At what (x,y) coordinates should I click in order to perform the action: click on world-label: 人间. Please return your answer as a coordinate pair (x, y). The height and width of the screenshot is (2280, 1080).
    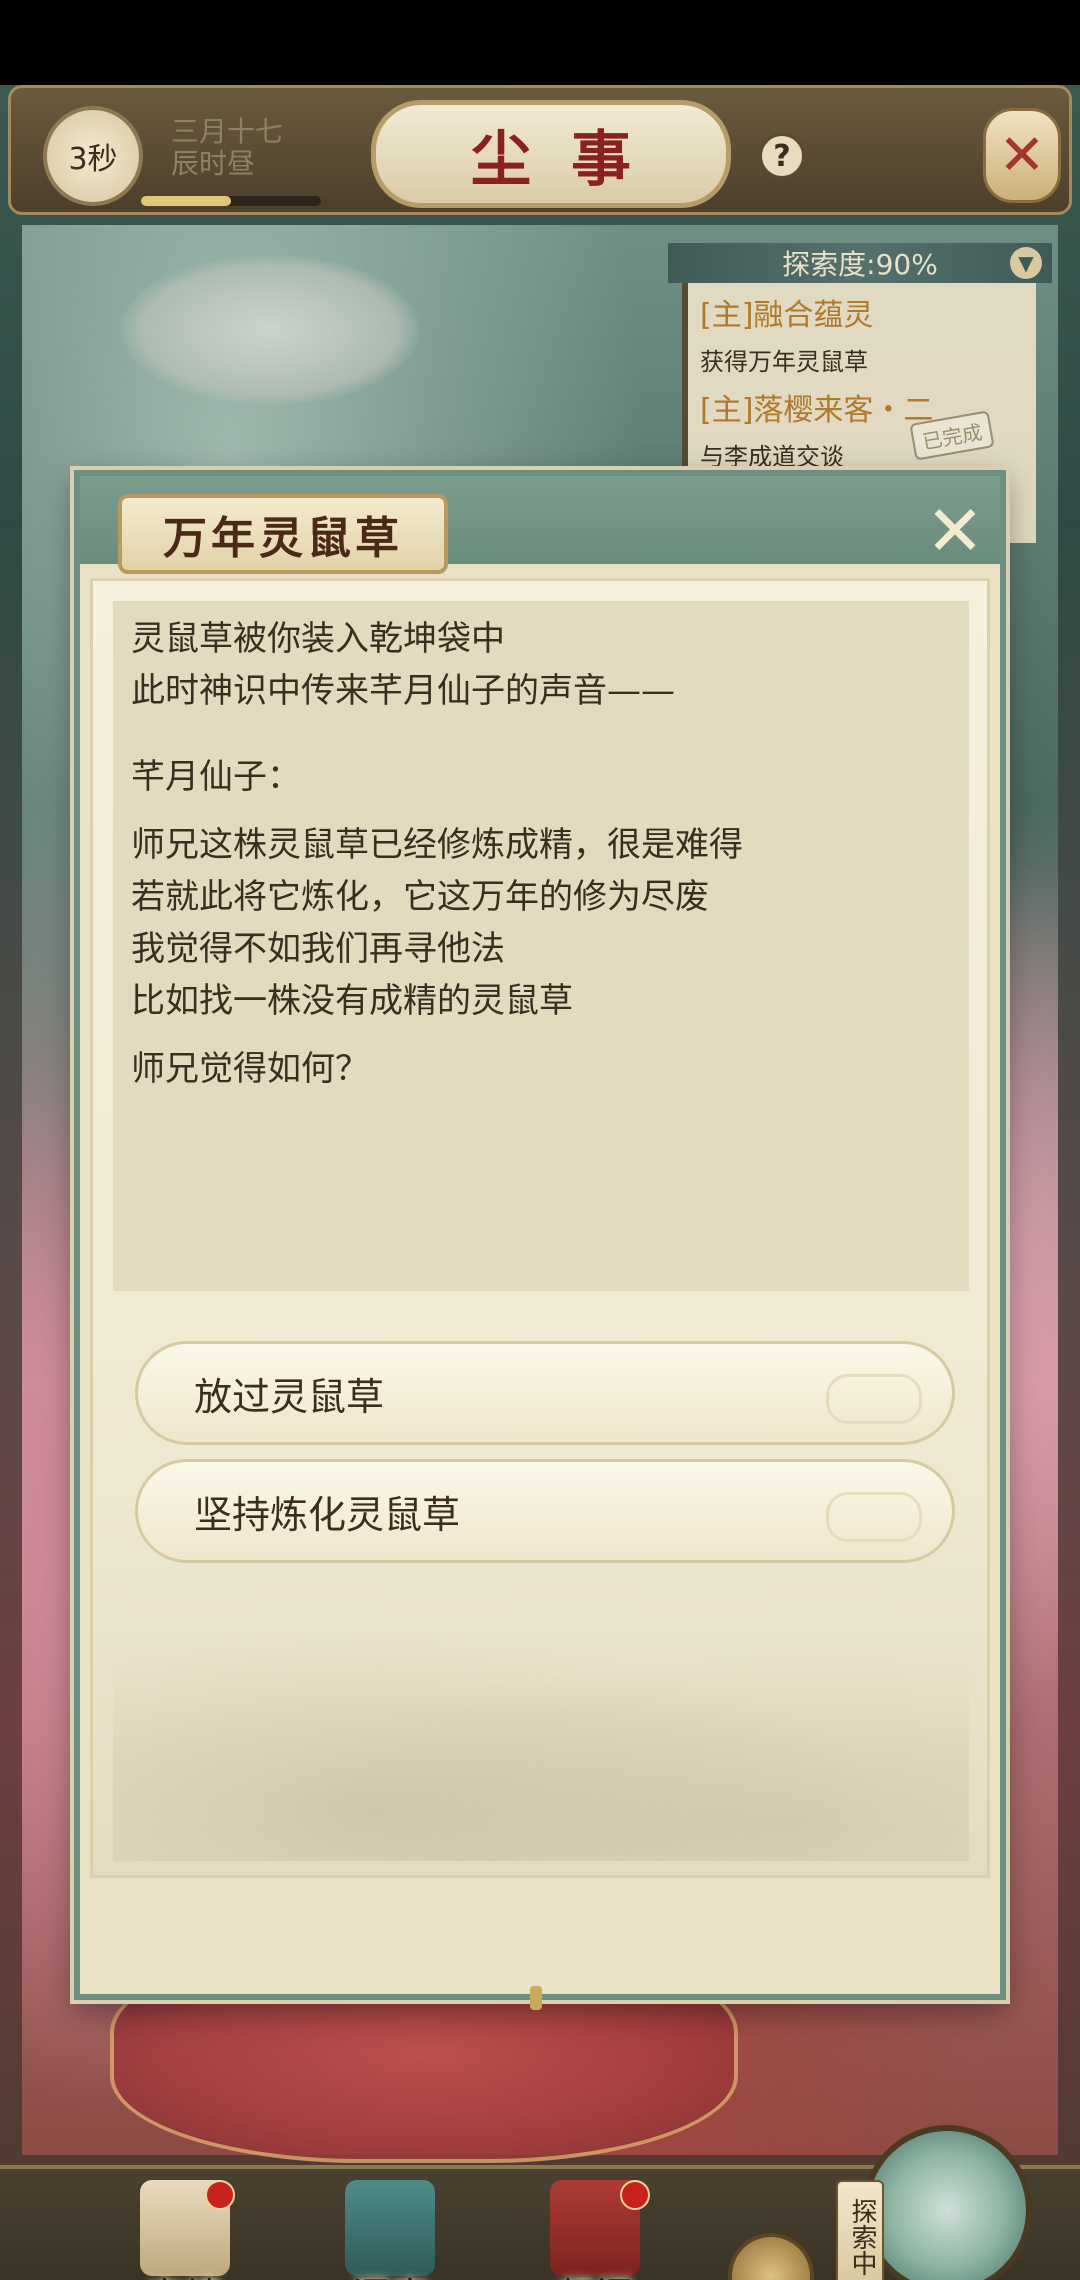
    Looking at the image, I should click on (924, 2277).